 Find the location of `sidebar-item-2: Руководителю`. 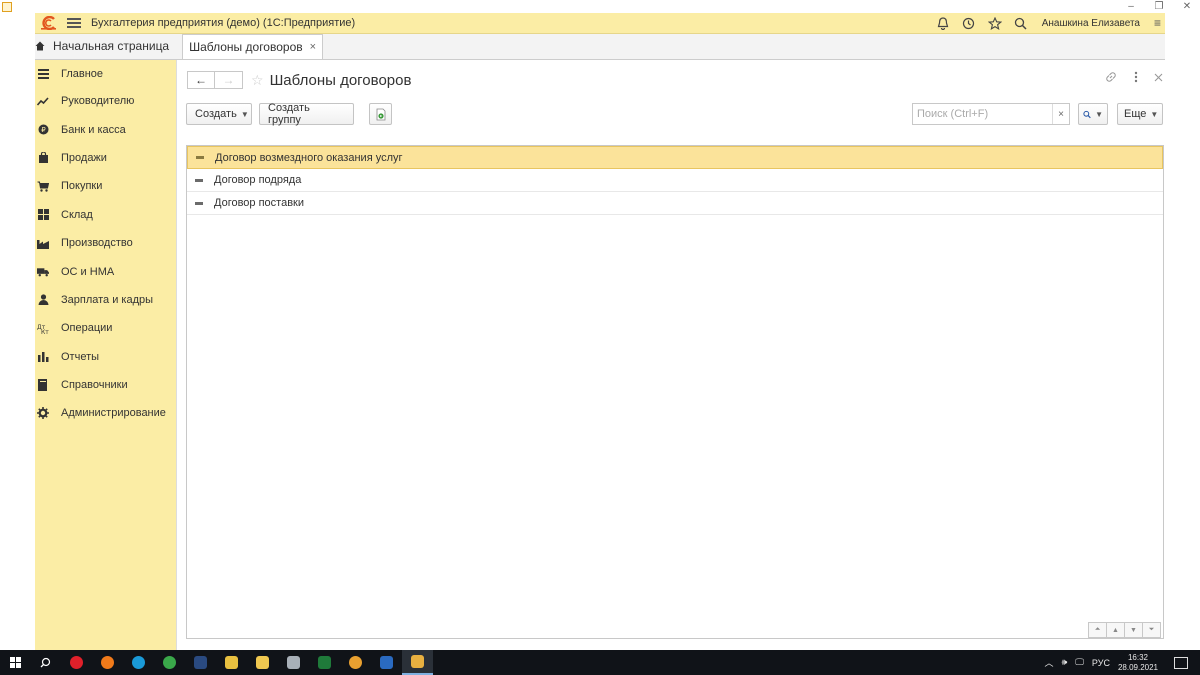

sidebar-item-2: Руководителю is located at coordinates (105, 101).